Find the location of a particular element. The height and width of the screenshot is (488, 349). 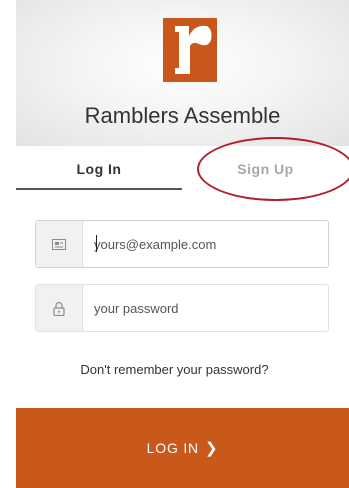

app-title: Ramblers Assemble is located at coordinates (182, 115).